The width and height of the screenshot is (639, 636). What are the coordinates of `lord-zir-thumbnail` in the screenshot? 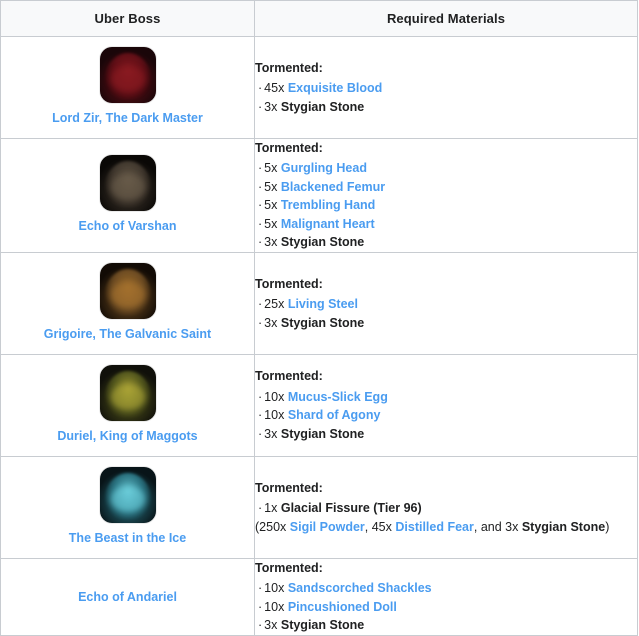 It's located at (127, 75).